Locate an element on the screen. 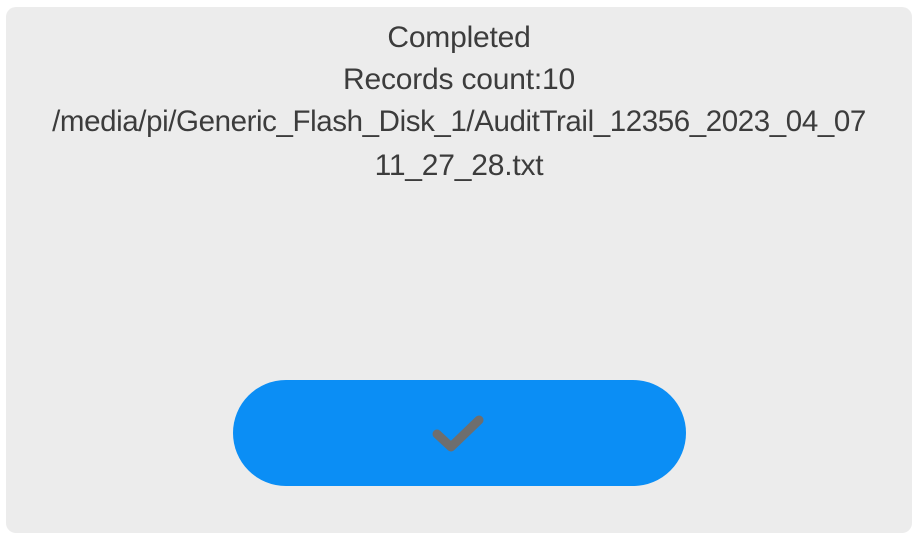 The height and width of the screenshot is (533, 914). confirm-button is located at coordinates (459, 433).